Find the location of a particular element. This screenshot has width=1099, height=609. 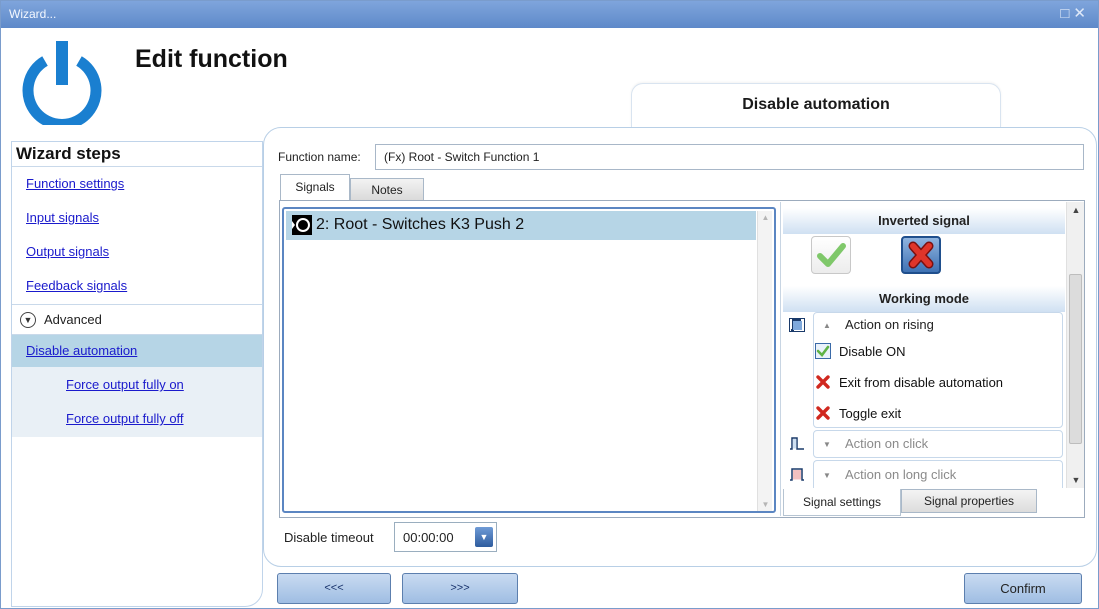

action-on-click-label: Action on click is located at coordinates (887, 443).